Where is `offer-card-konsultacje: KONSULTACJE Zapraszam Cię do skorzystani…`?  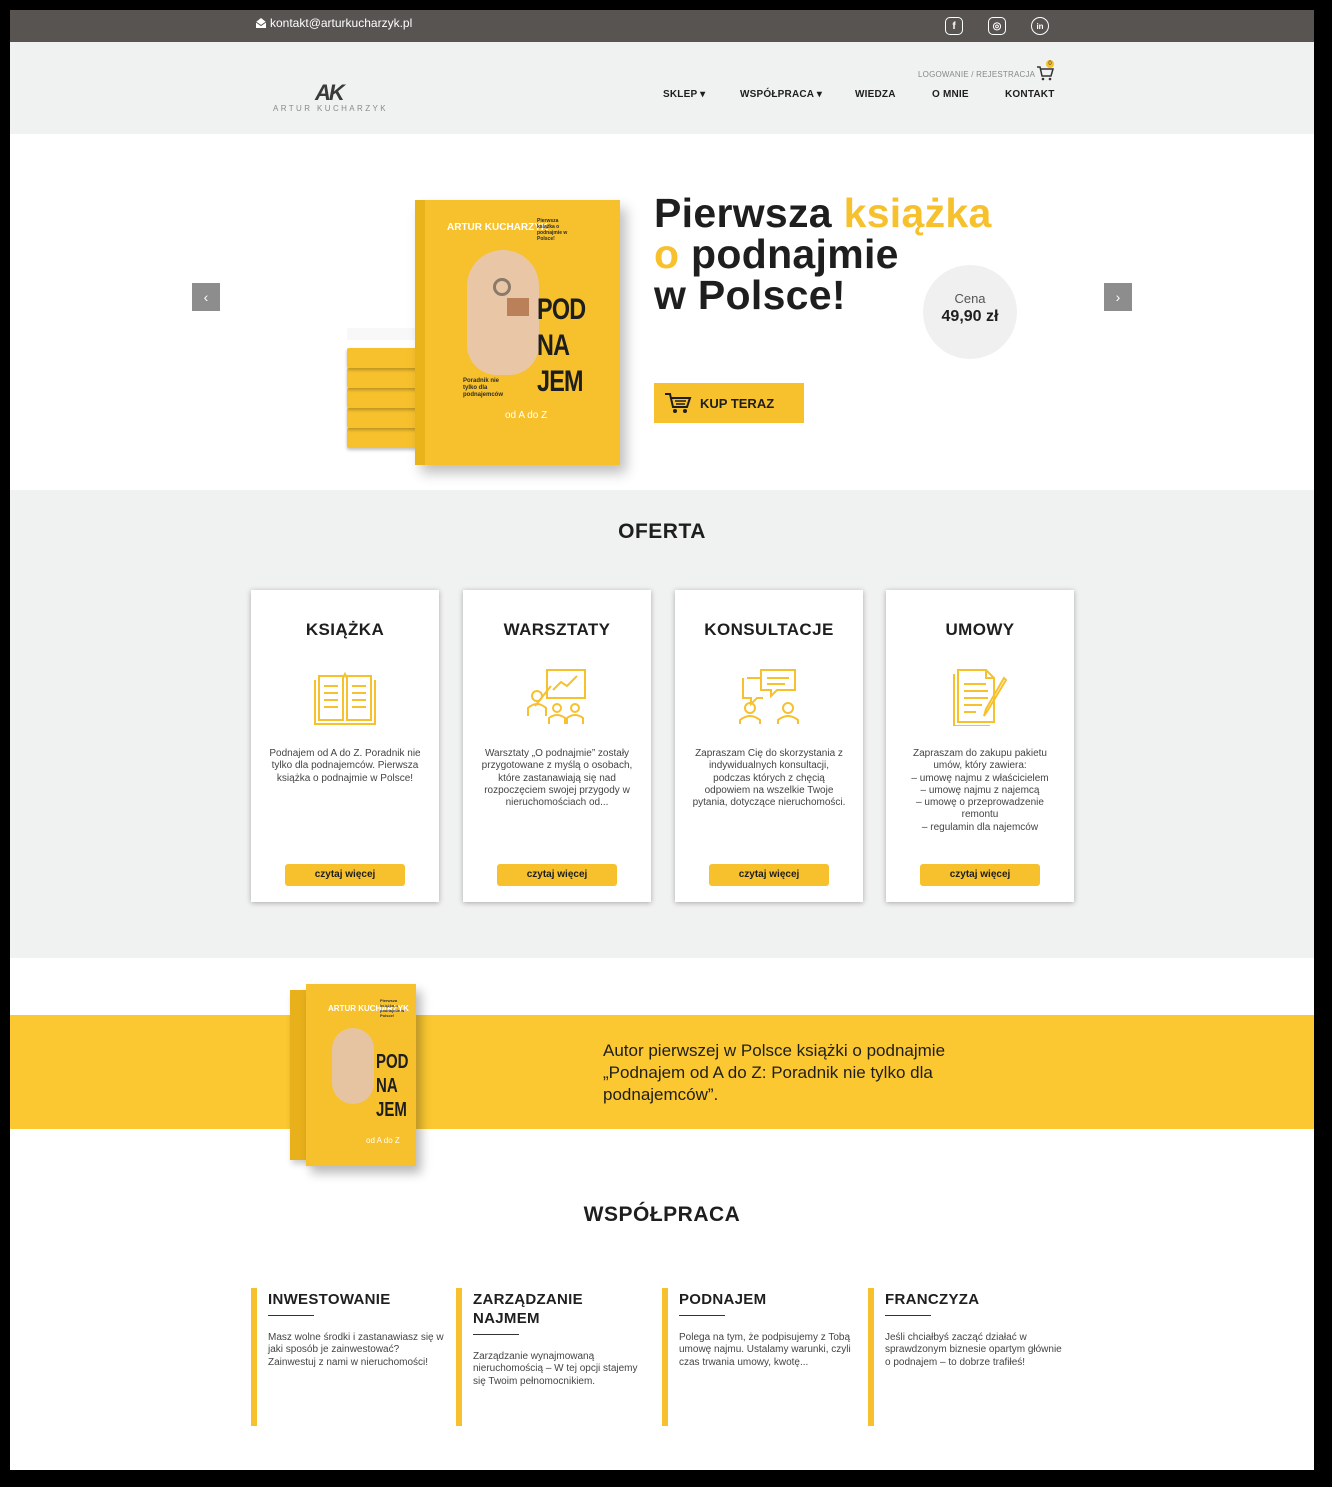
offer-card-konsultacje: KONSULTACJE Zapraszam Cię do skorzystani… is located at coordinates (769, 746).